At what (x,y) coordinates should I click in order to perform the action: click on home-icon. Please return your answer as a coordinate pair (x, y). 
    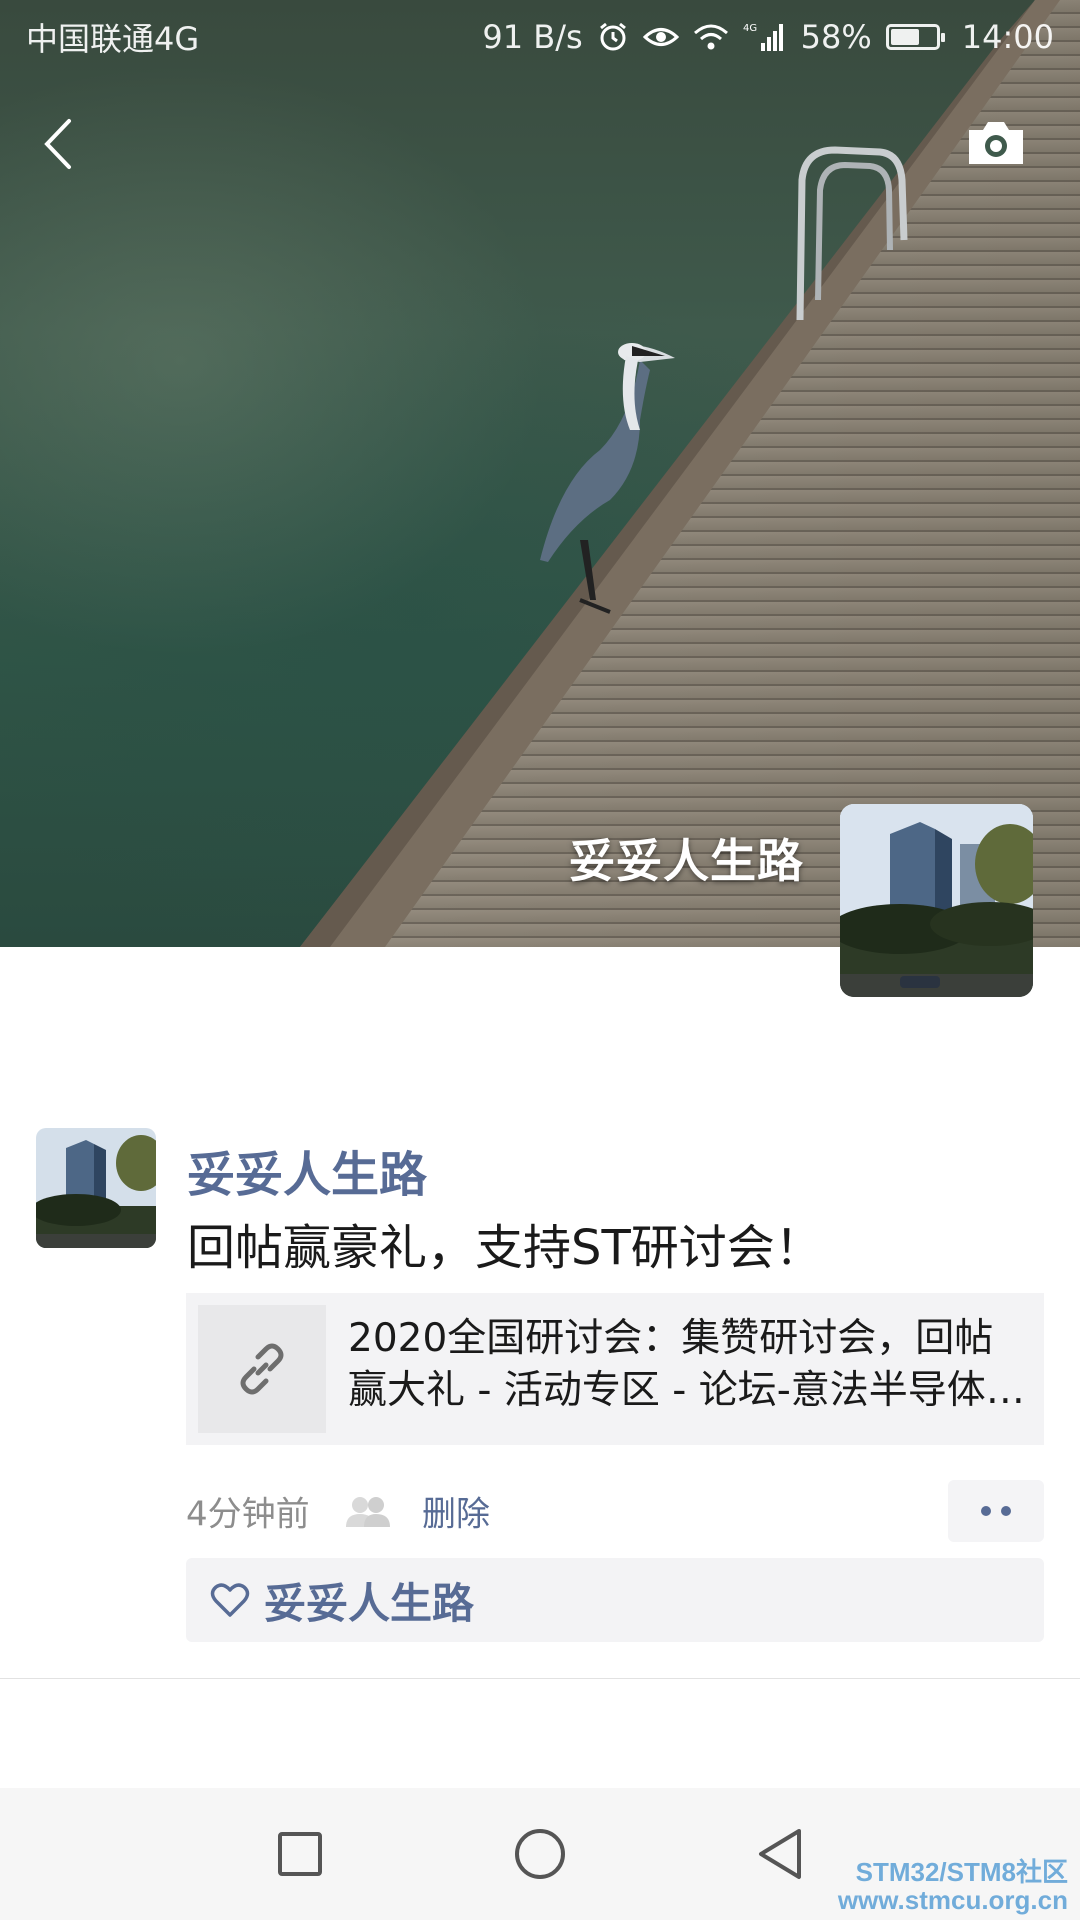
    Looking at the image, I should click on (540, 1854).